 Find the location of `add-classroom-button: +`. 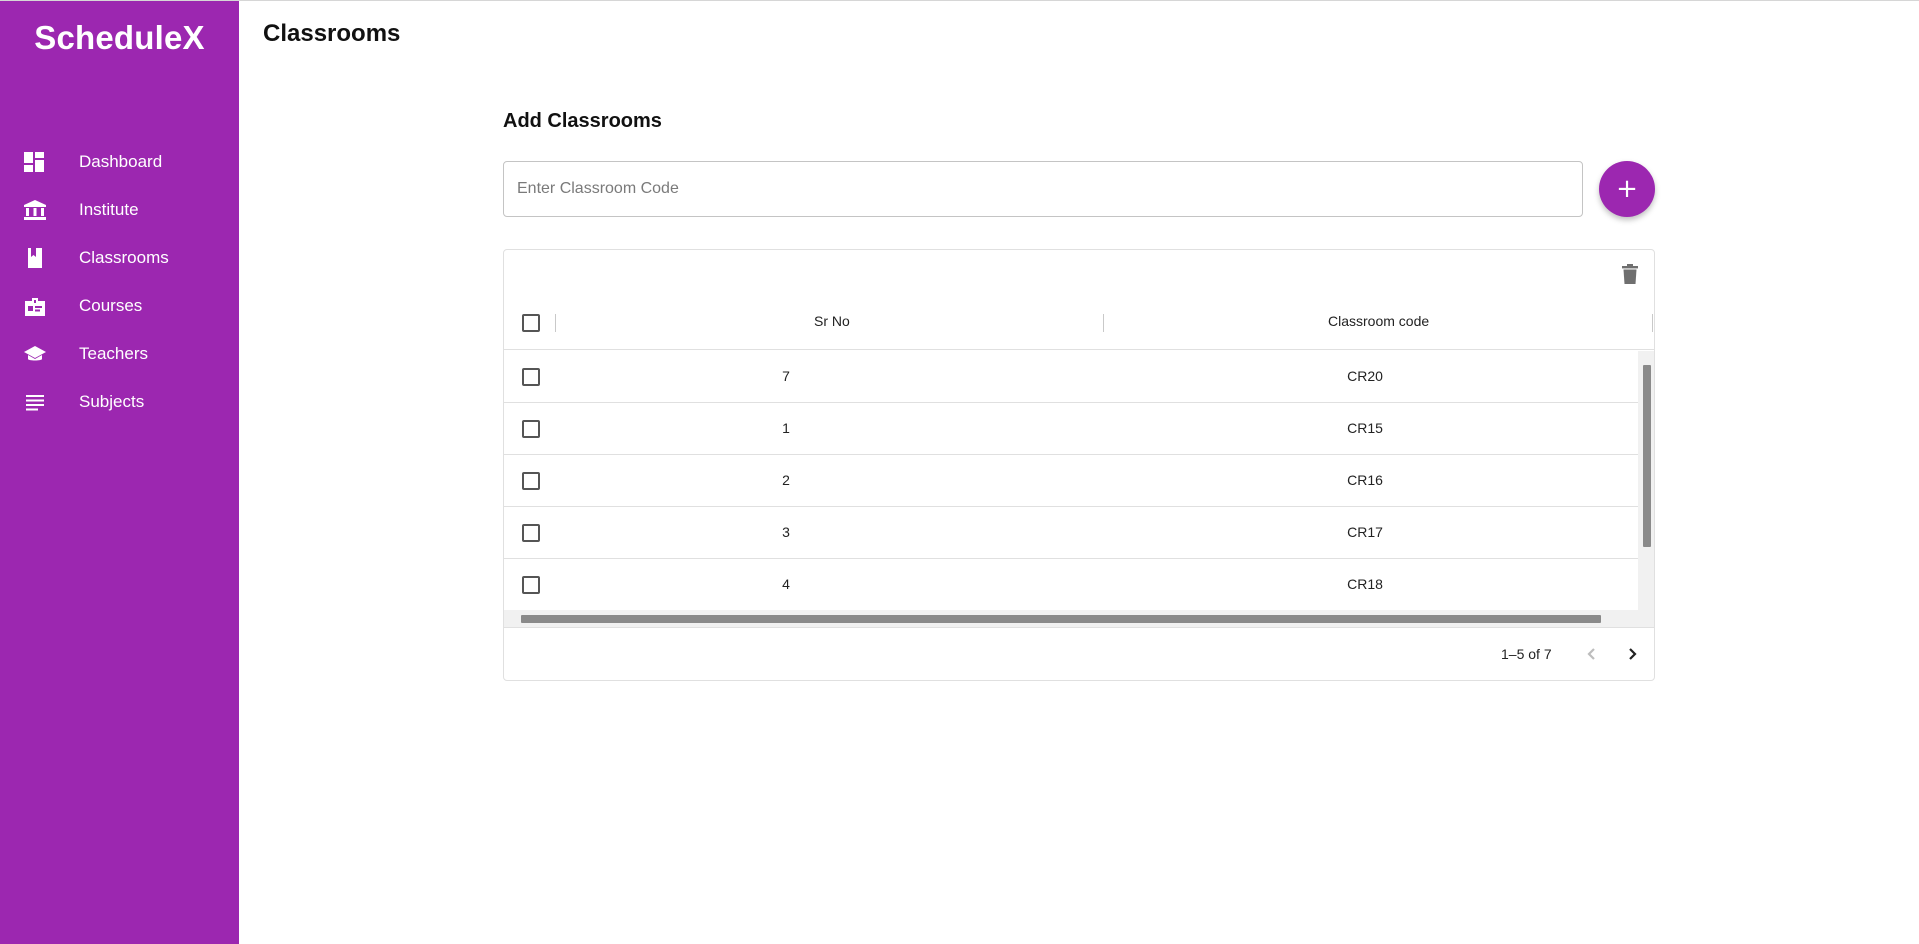

add-classroom-button: + is located at coordinates (1627, 189).